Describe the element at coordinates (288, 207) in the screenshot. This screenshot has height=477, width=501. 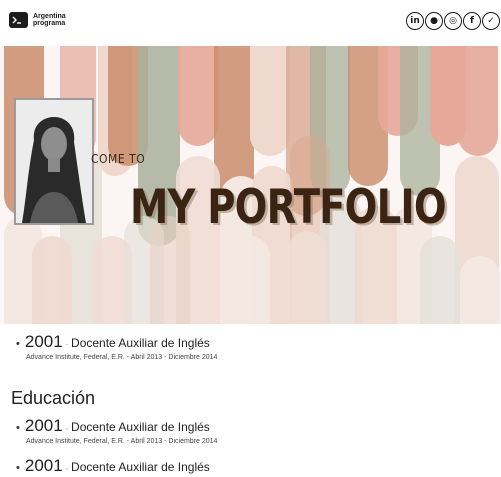
I see `portfolio-title: MY PORTFOLIO` at that location.